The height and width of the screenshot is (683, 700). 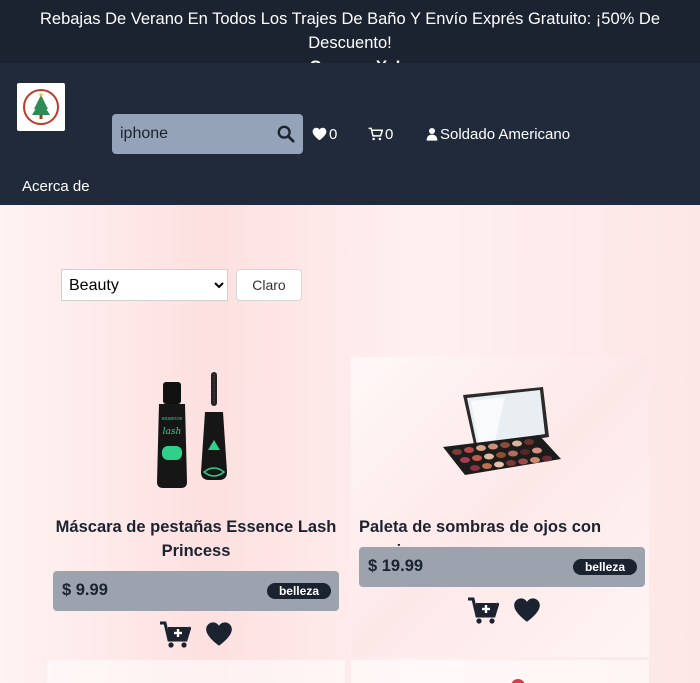 What do you see at coordinates (518, 681) in the screenshot?
I see `partial-product-image` at bounding box center [518, 681].